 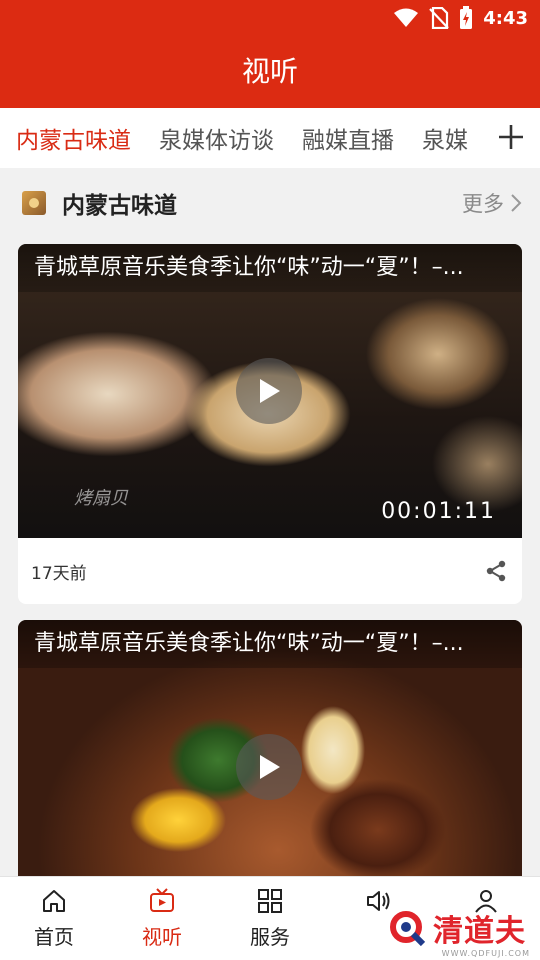 I want to click on tabs-scroll: 内蒙古味道 泉媒体访谈 融媒直播 泉媒, so click(x=240, y=138).